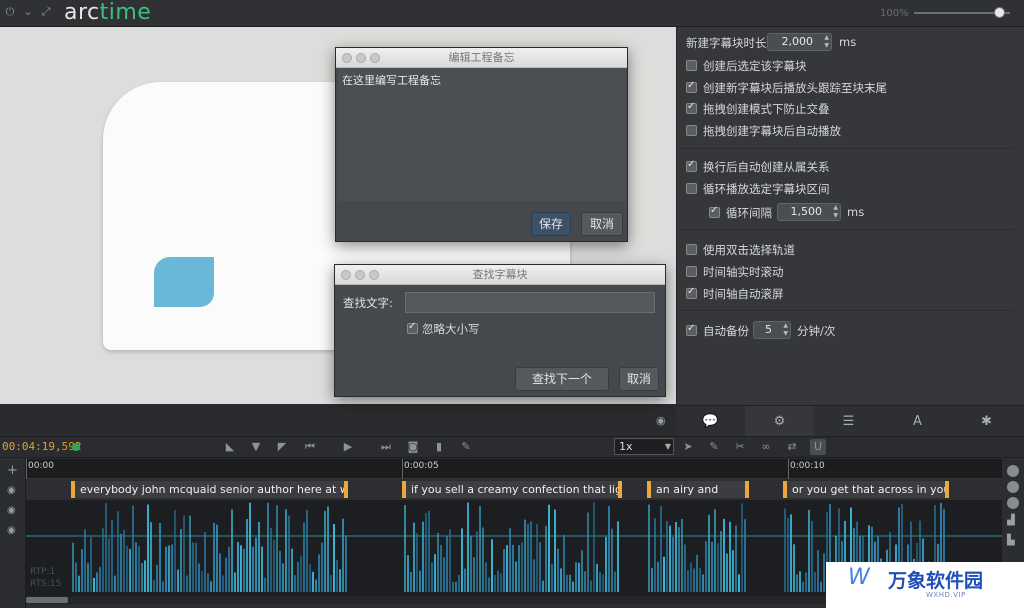  What do you see at coordinates (758, 109) in the screenshot?
I see `setting-row: 拖拽创建模式下防止交叠` at bounding box center [758, 109].